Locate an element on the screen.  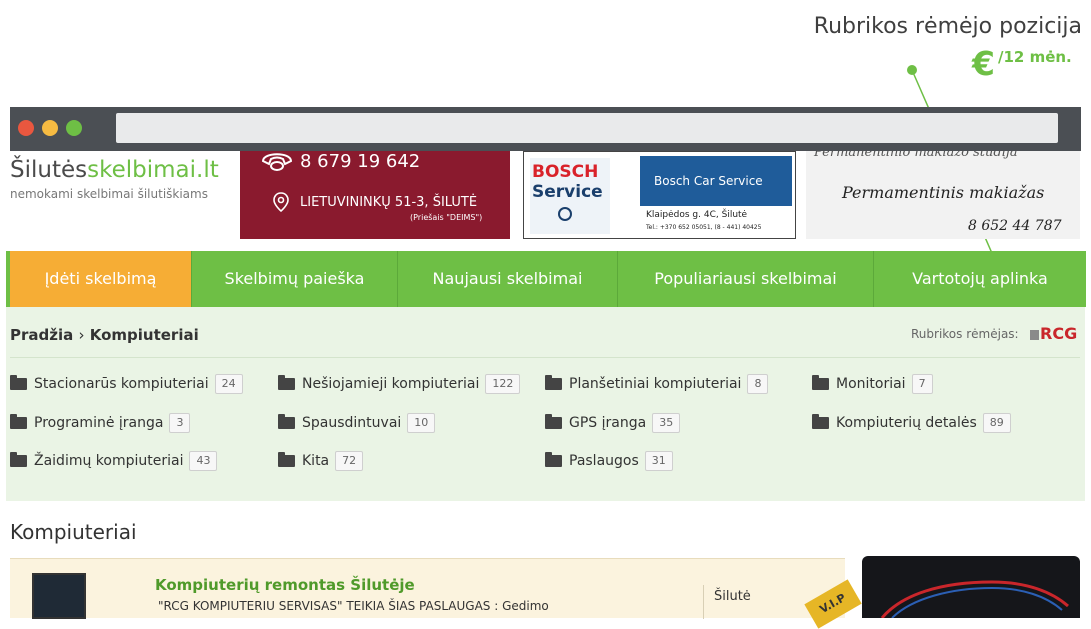
category-name: Kompiuterių detalės is located at coordinates (906, 423).